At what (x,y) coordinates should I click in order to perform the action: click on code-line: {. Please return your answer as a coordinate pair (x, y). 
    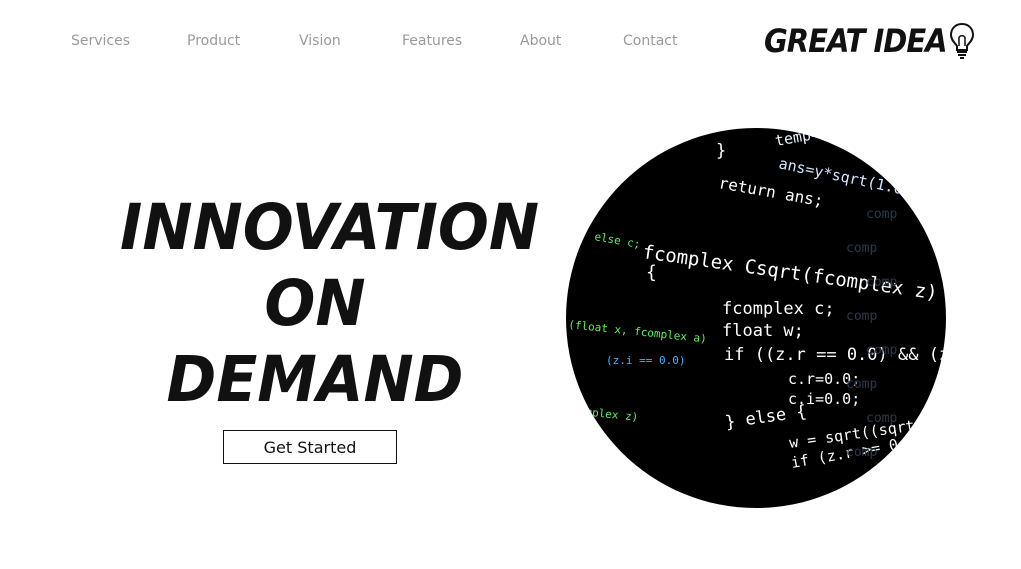
    Looking at the image, I should click on (651, 272).